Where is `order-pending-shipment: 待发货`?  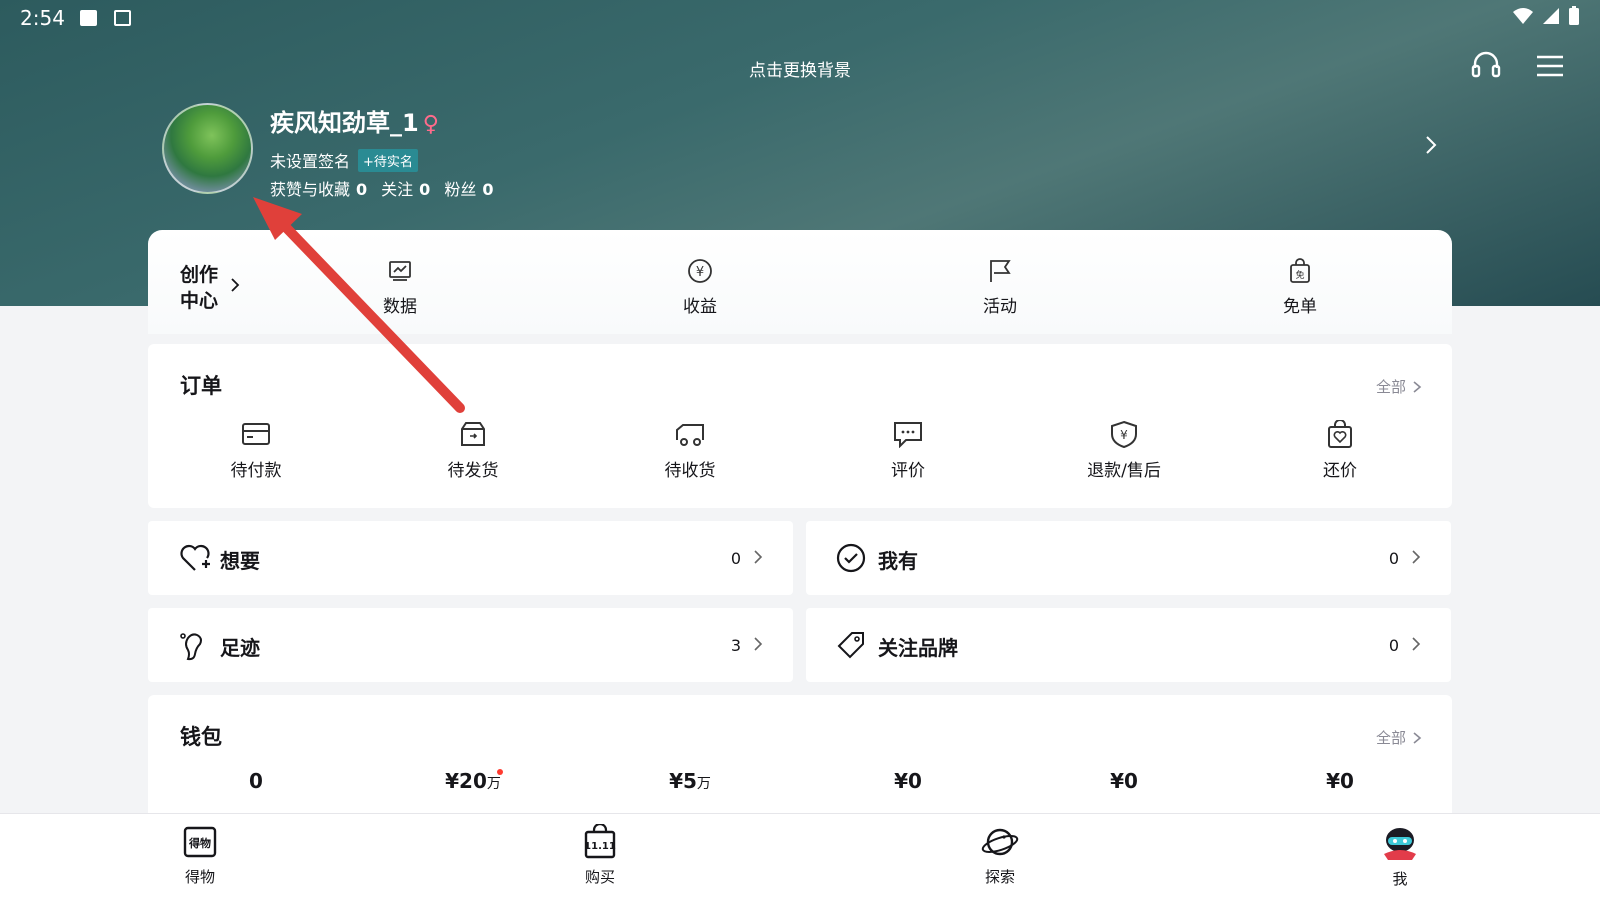
order-pending-shipment: 待发货 is located at coordinates (473, 450).